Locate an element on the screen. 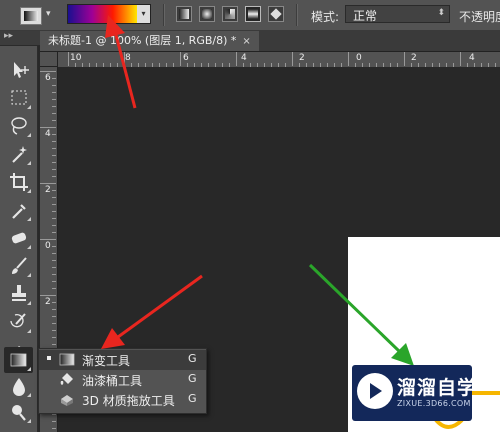 The image size is (500, 432). marquee-tool is located at coordinates (18, 98).